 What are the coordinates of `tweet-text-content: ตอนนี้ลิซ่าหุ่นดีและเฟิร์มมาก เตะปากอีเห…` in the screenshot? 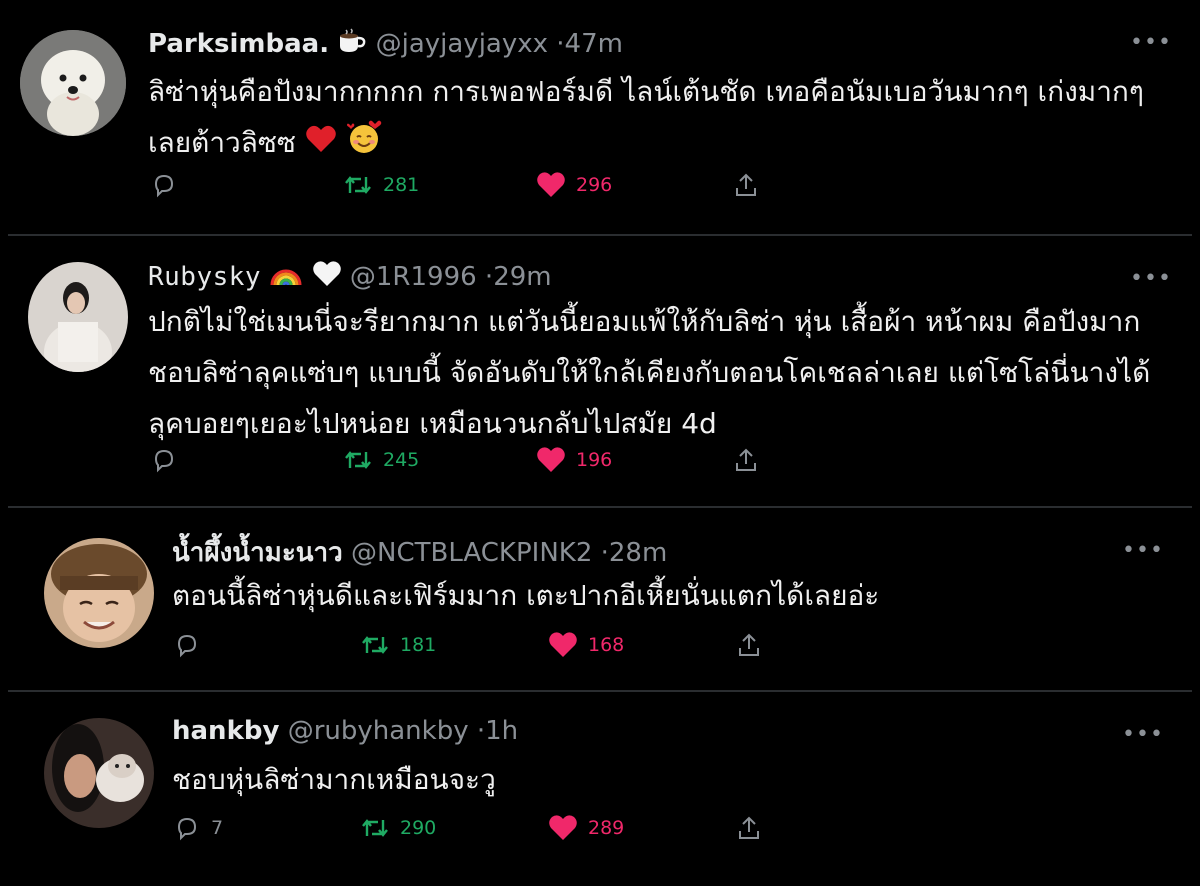 It's located at (526, 595).